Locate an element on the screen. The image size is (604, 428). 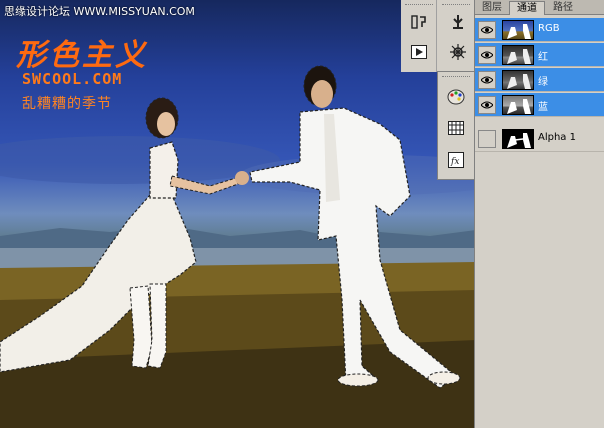
channel-row-green: 绿 is located at coordinates (539, 80).